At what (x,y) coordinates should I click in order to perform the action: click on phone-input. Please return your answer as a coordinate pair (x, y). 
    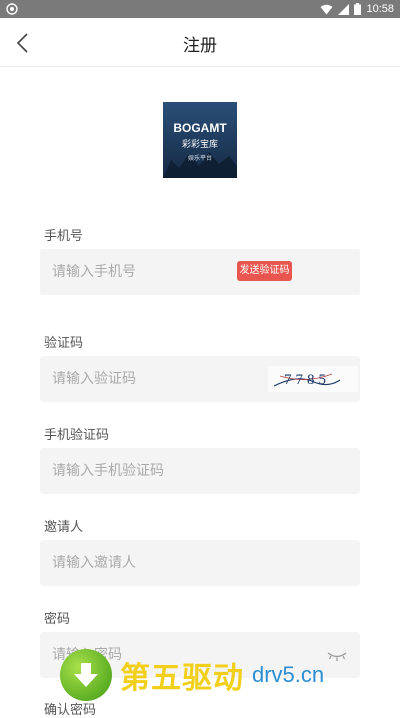
    Looking at the image, I should click on (146, 272).